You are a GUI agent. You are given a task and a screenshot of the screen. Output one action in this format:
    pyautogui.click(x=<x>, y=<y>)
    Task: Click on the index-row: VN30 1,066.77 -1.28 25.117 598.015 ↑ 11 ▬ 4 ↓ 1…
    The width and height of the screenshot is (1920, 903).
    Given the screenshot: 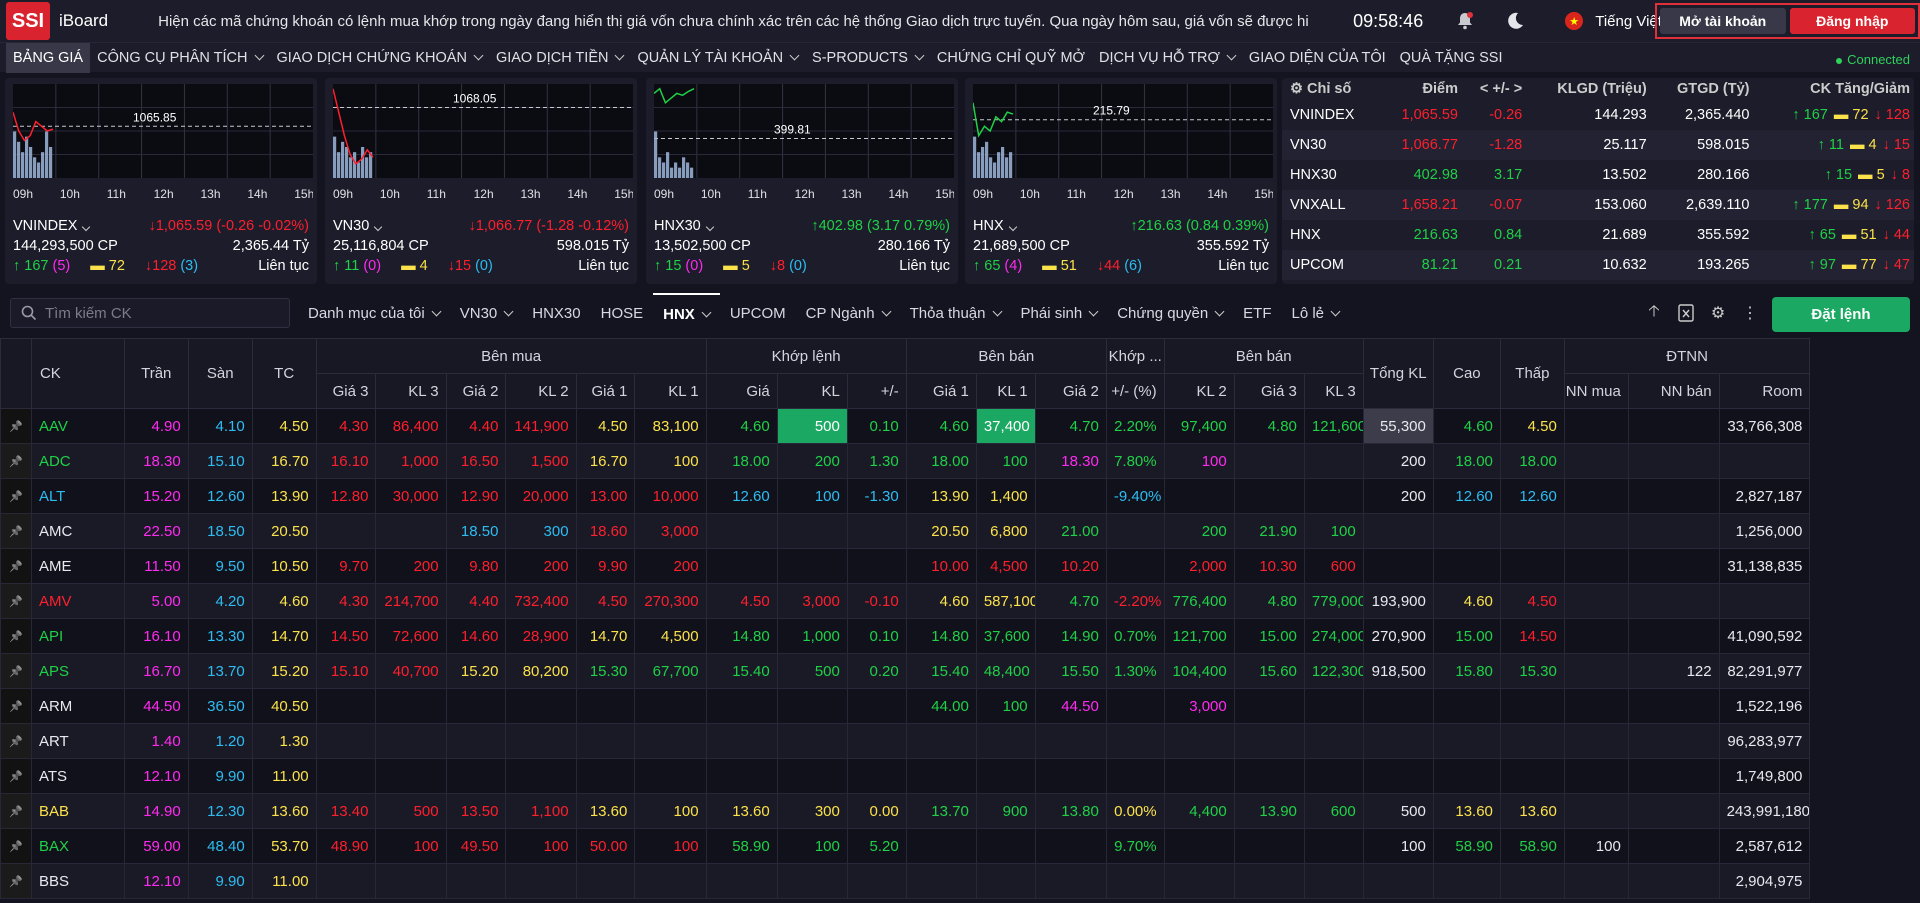 What is the action you would take?
    pyautogui.click(x=1598, y=145)
    